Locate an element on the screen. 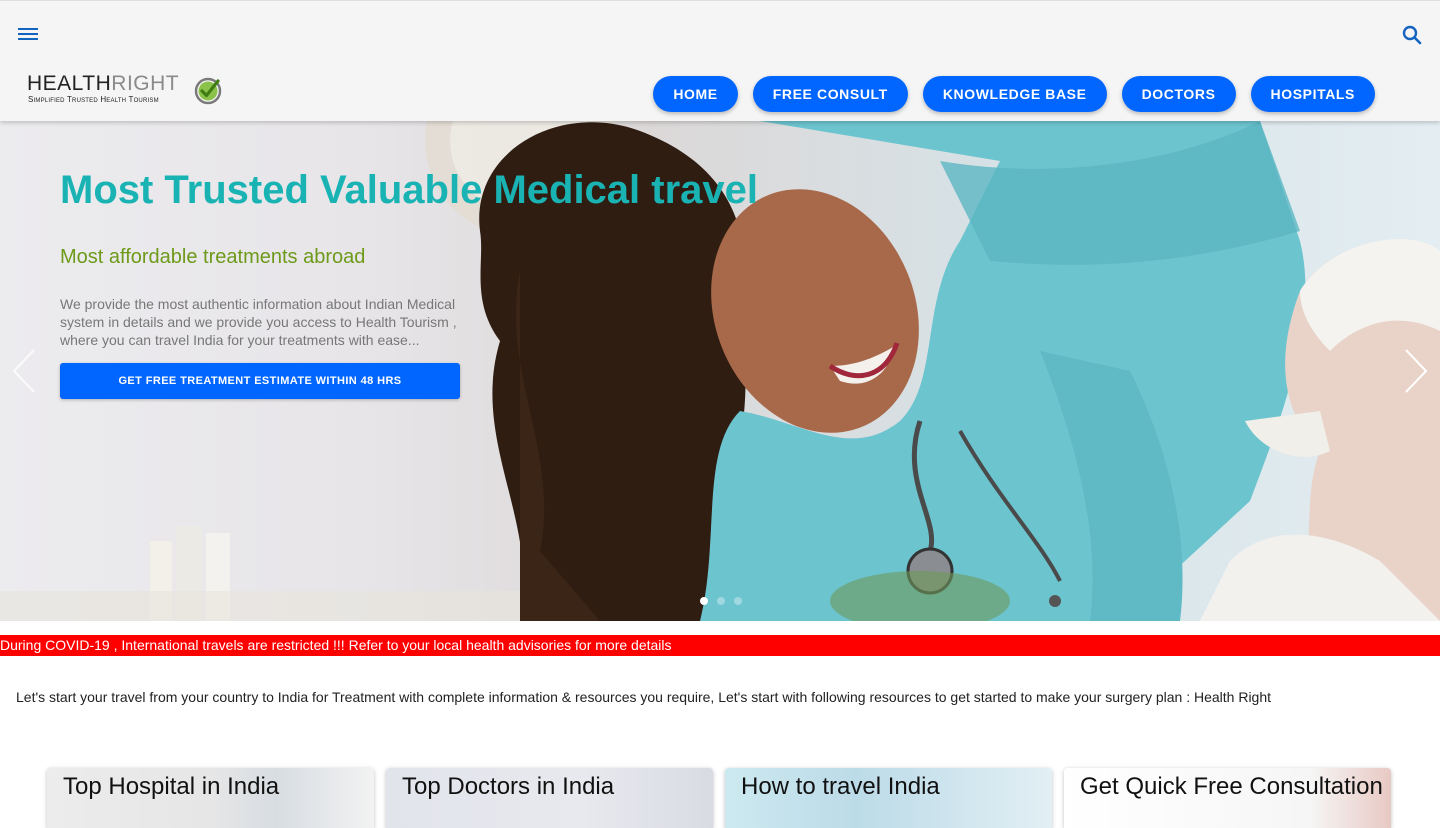 Image resolution: width=1440 pixels, height=828 pixels. checkmark-badge-icon is located at coordinates (208, 91).